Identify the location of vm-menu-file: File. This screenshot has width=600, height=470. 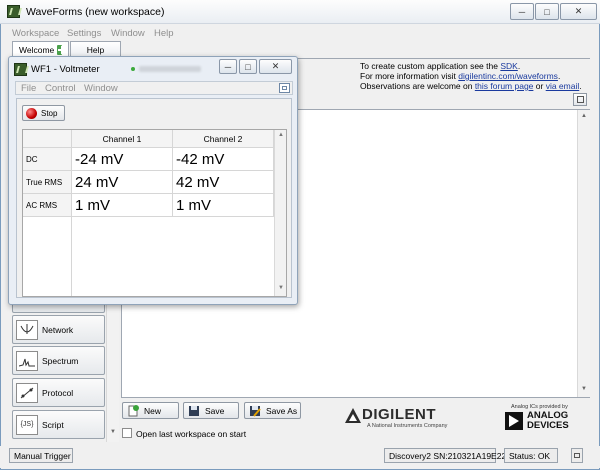
(28, 88).